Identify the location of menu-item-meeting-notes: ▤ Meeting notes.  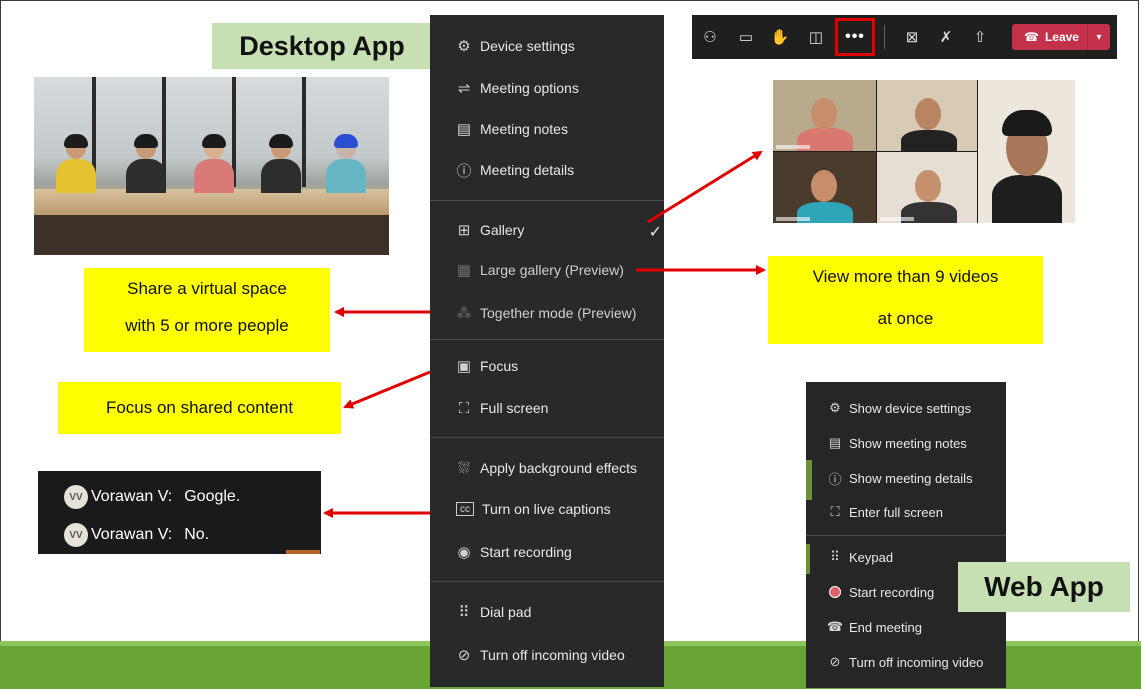
(547, 129).